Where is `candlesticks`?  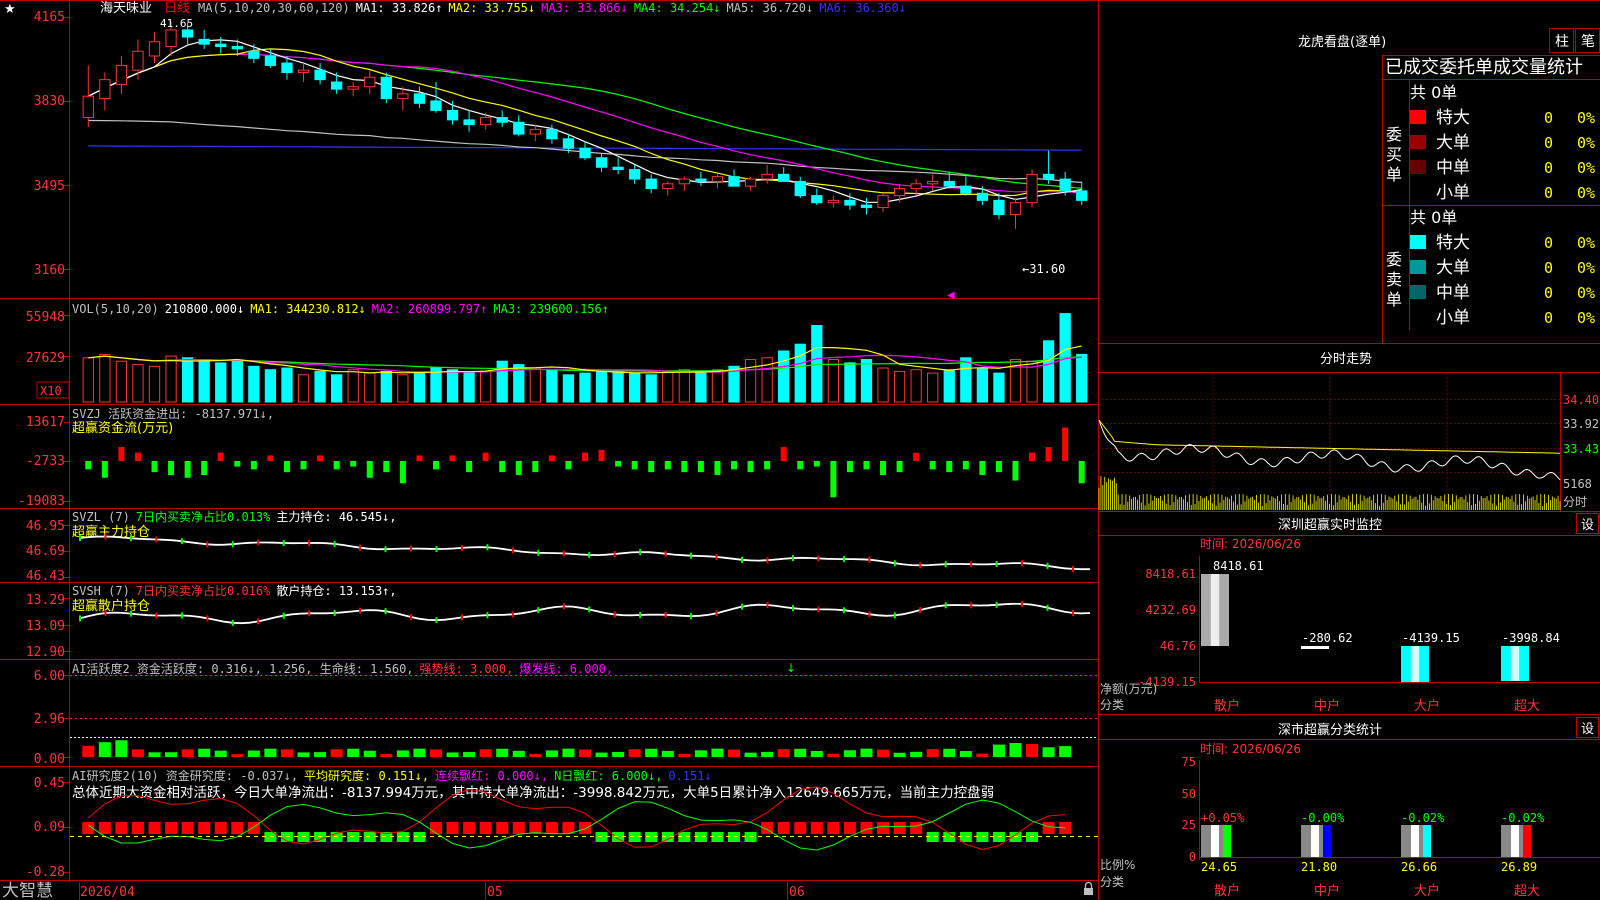
candlesticks is located at coordinates (585, 125).